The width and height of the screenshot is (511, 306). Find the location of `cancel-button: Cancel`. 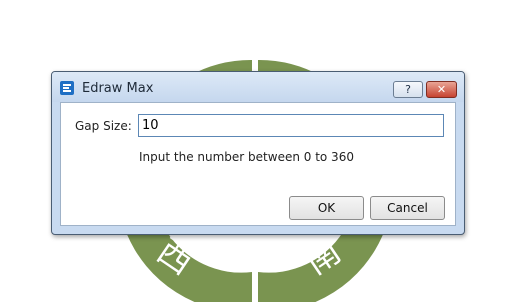

cancel-button: Cancel is located at coordinates (407, 208).